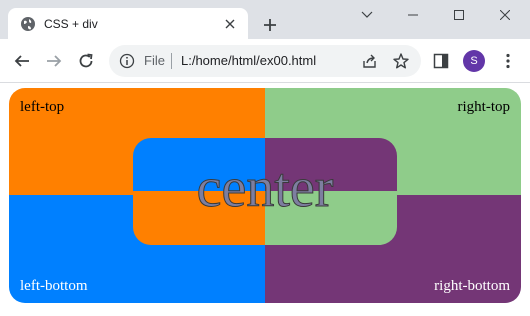 This screenshot has height=316, width=530. I want to click on label-left-top: left-top, so click(42, 107).